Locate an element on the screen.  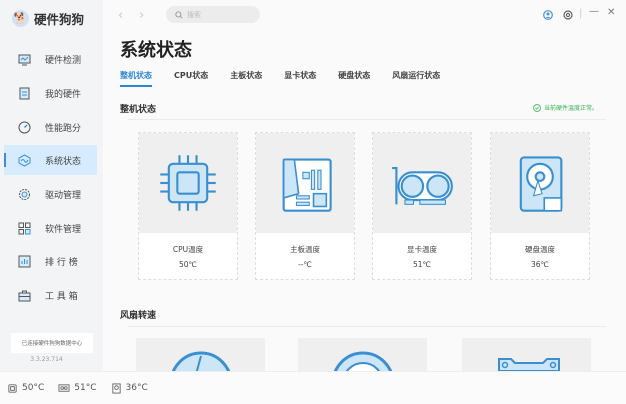
temp-card-hdd: 硬盘温度 36℃ is located at coordinates (540, 206).